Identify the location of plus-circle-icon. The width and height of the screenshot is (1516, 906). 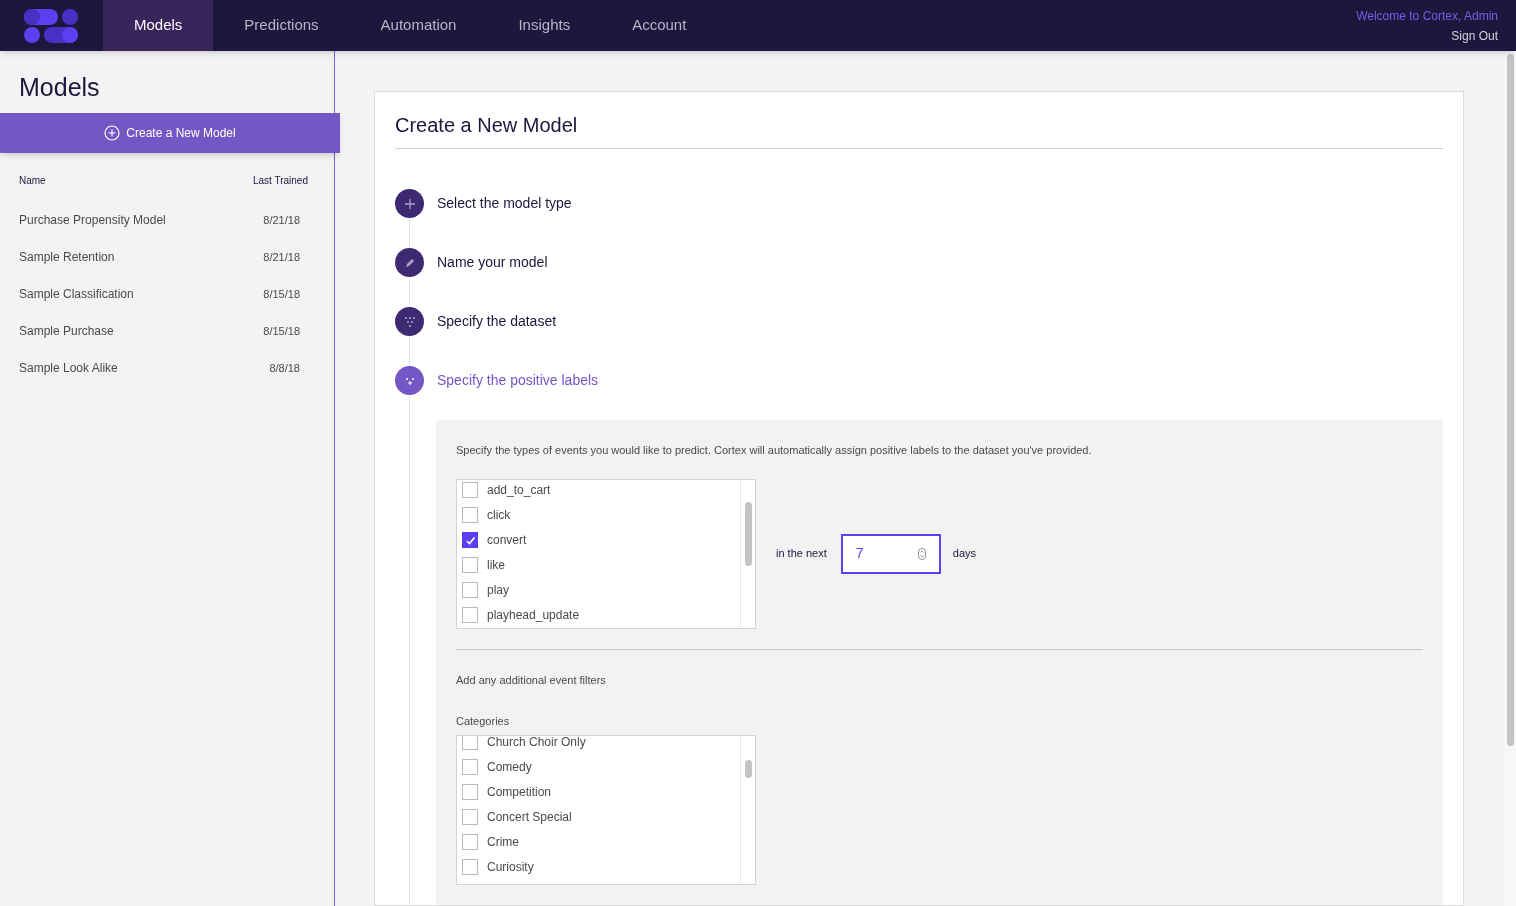
(112, 132).